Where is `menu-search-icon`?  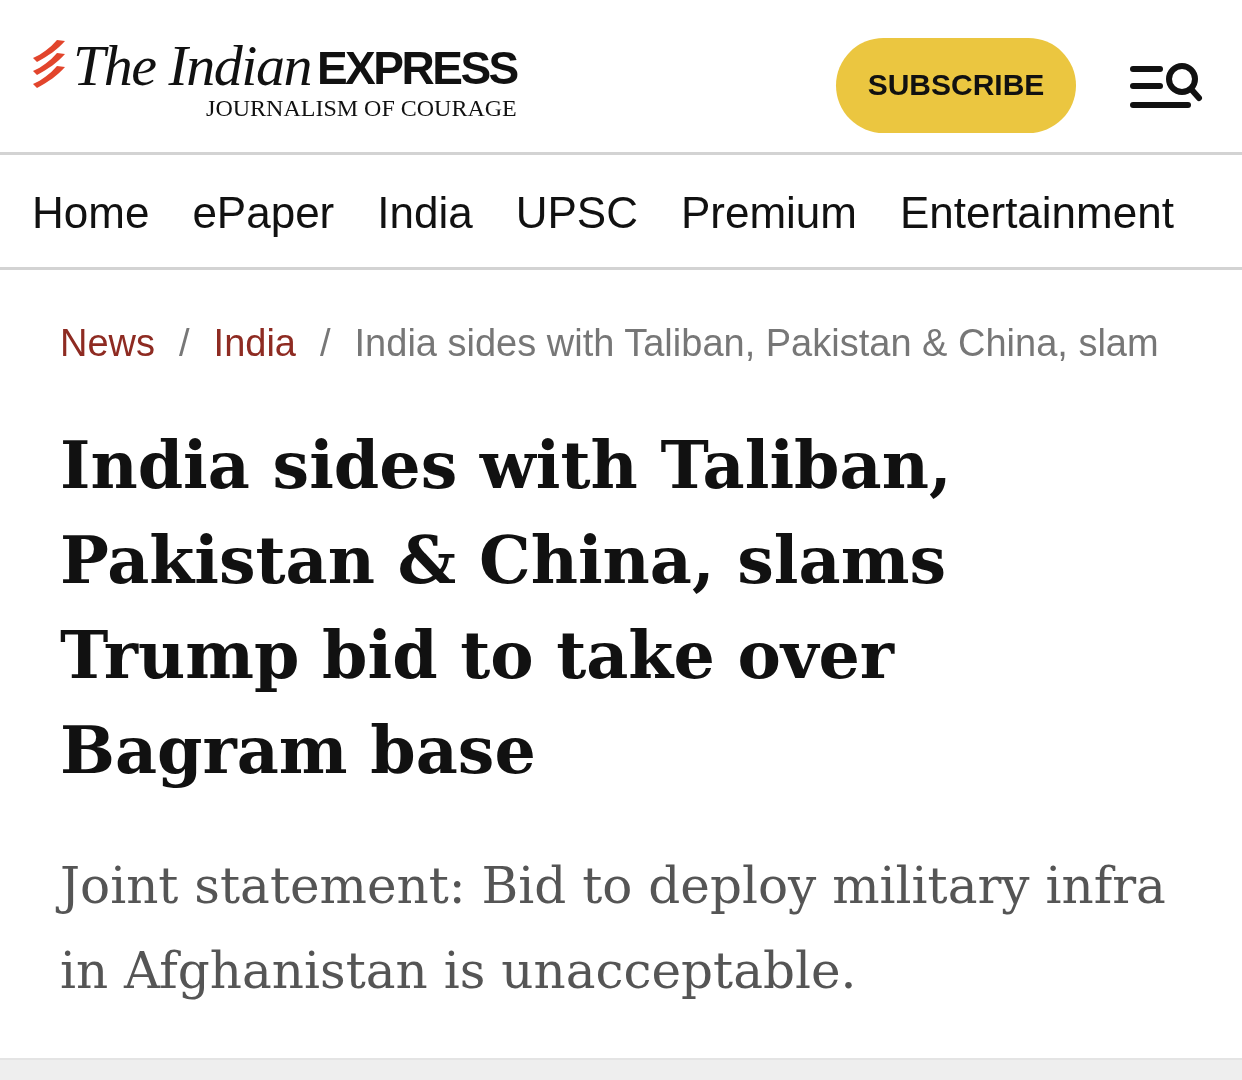
menu-search-icon is located at coordinates (1167, 85).